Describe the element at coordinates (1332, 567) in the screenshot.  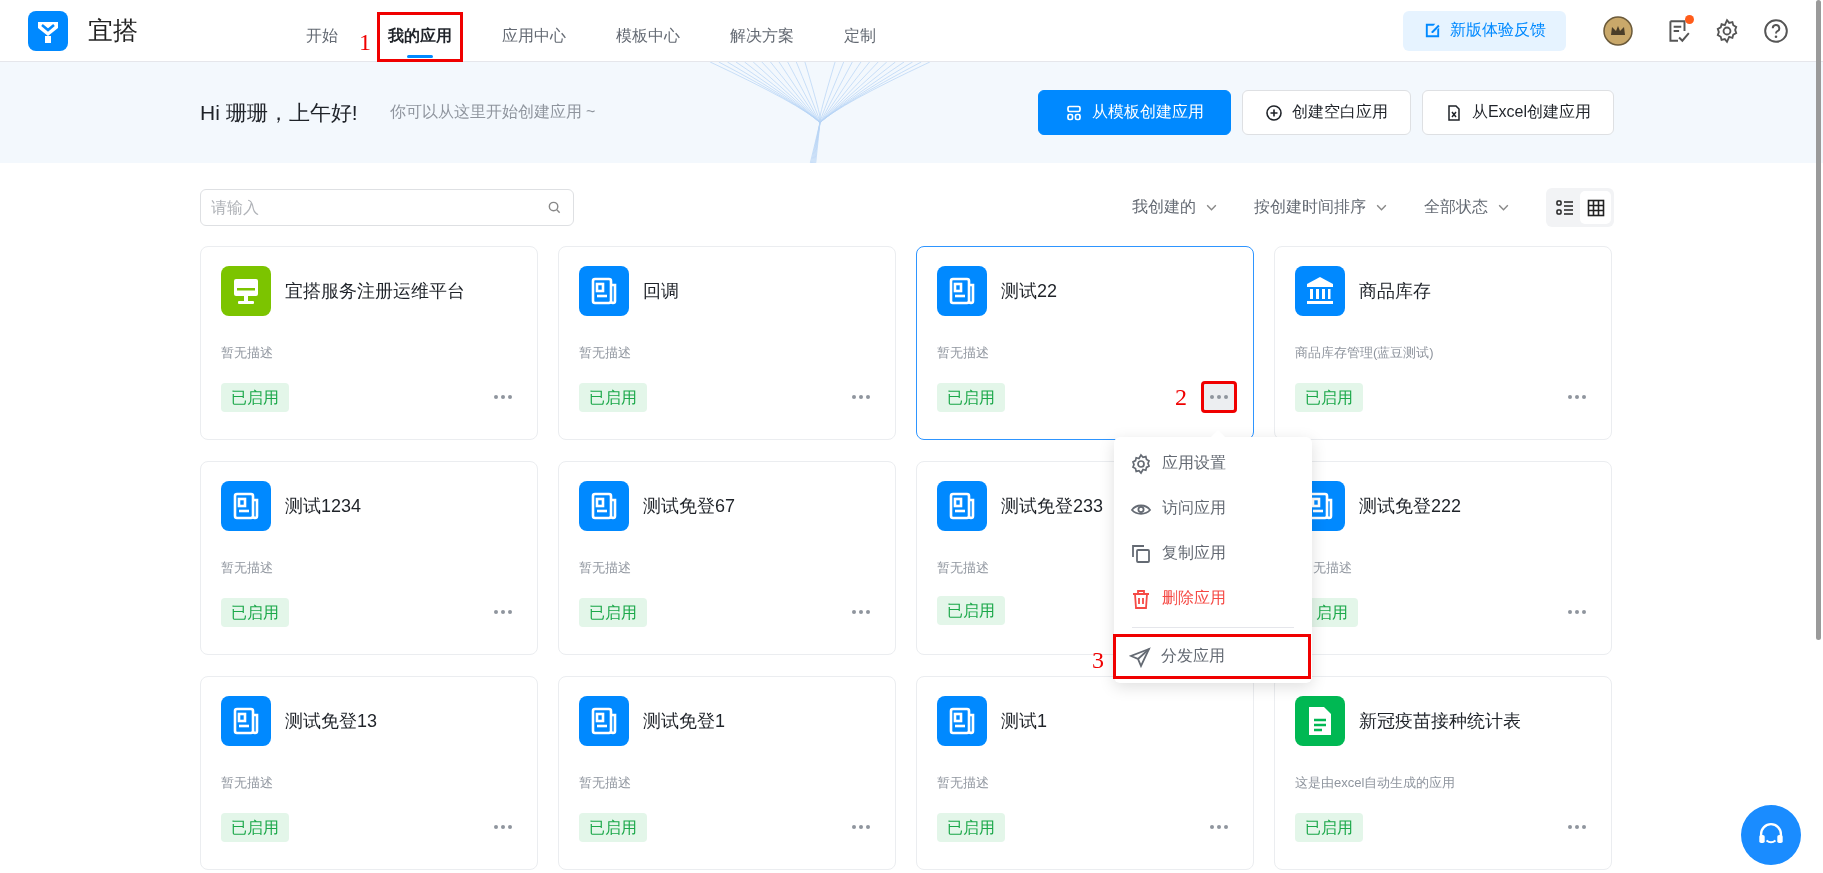
I see `app-description: 无描述` at that location.